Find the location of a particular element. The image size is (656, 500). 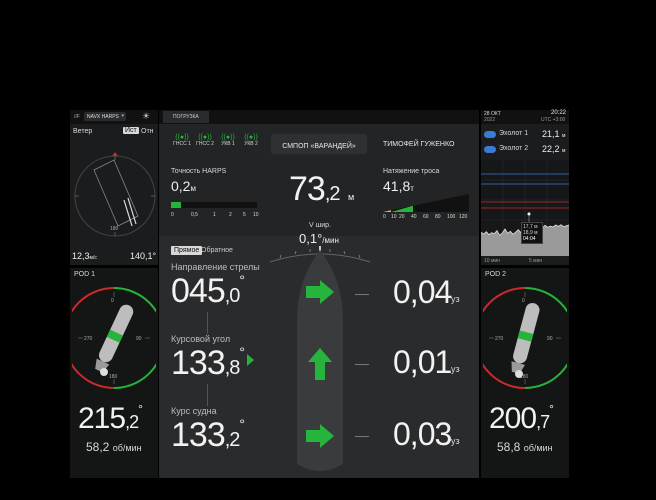

tension-scale-tick: 120 is located at coordinates (463, 217).